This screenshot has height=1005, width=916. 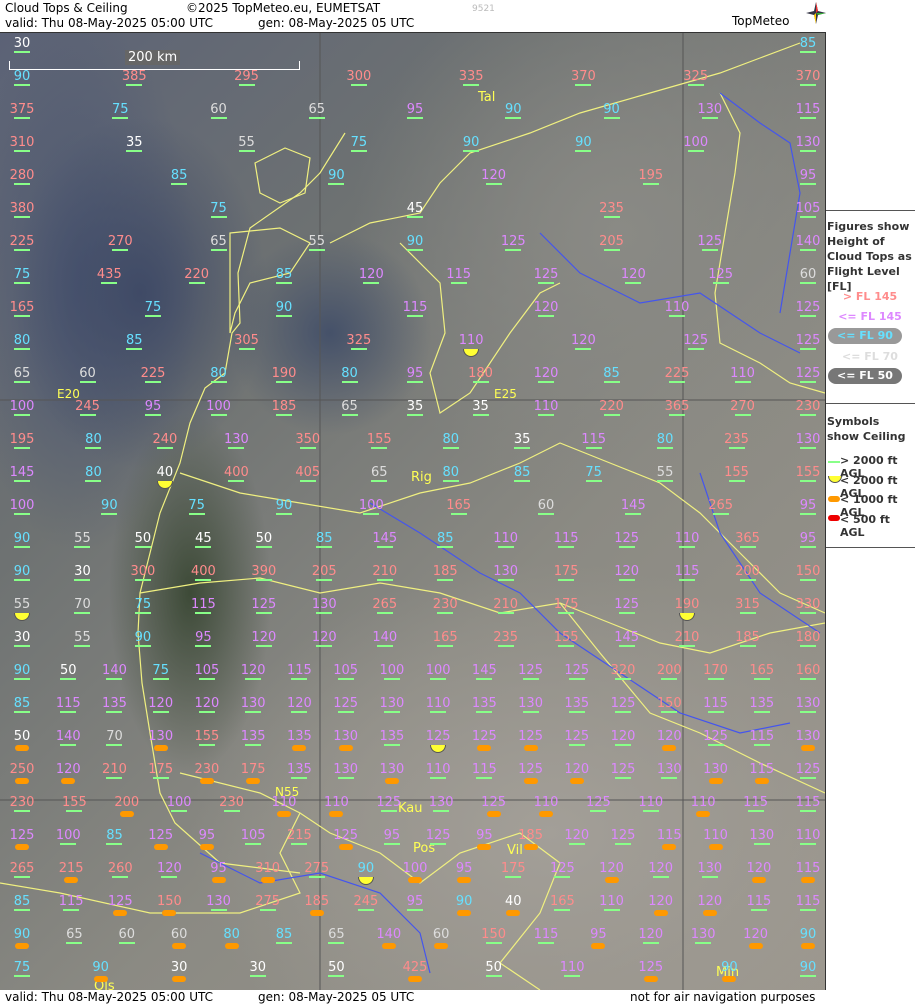 What do you see at coordinates (385, 637) in the screenshot?
I see `cloud-top-value: 140` at bounding box center [385, 637].